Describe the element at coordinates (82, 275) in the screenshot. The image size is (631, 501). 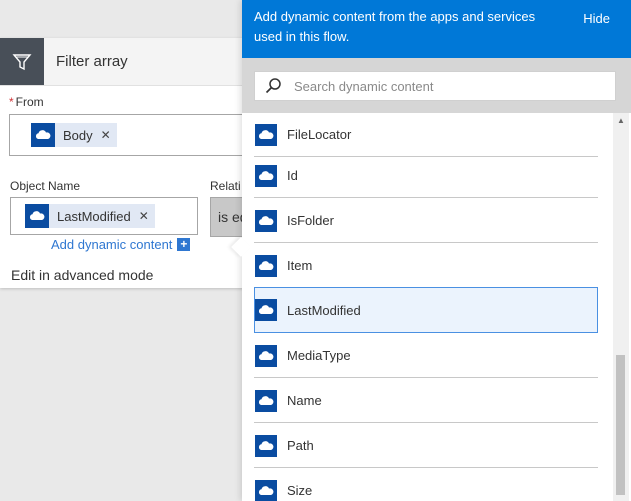
I see `advanced-mode-link: Edit in advanced mode` at that location.